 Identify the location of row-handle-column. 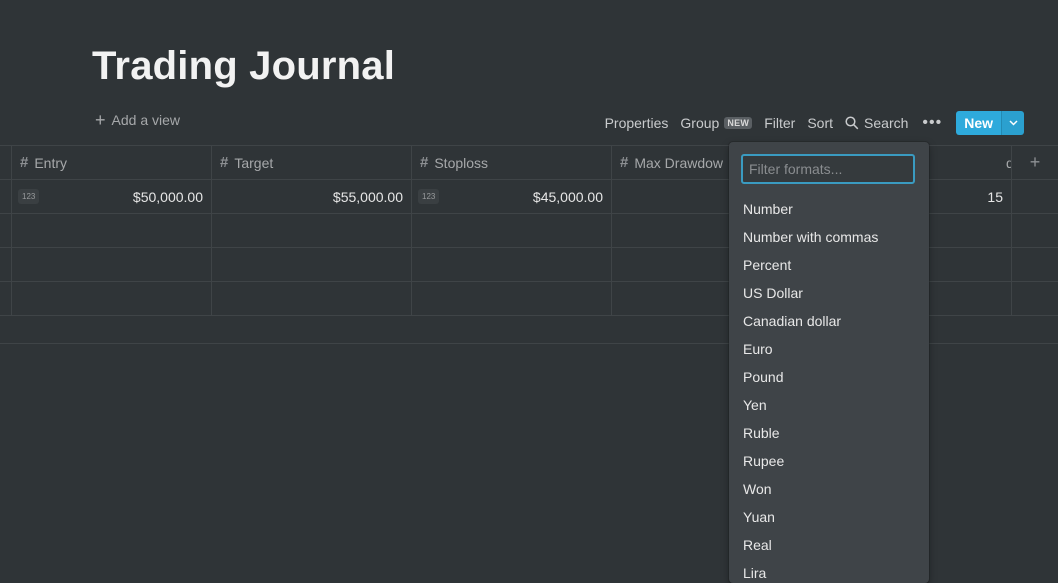
(6, 162).